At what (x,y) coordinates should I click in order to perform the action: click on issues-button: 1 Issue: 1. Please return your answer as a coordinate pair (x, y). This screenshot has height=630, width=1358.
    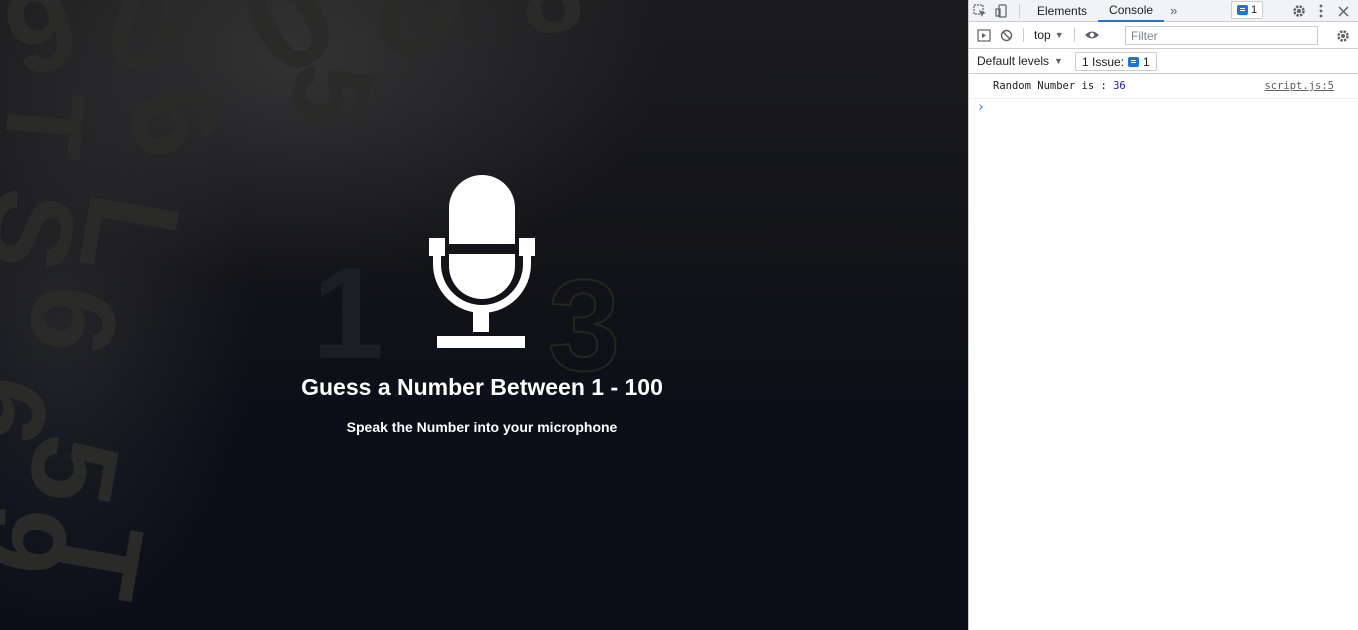
    Looking at the image, I should click on (1116, 61).